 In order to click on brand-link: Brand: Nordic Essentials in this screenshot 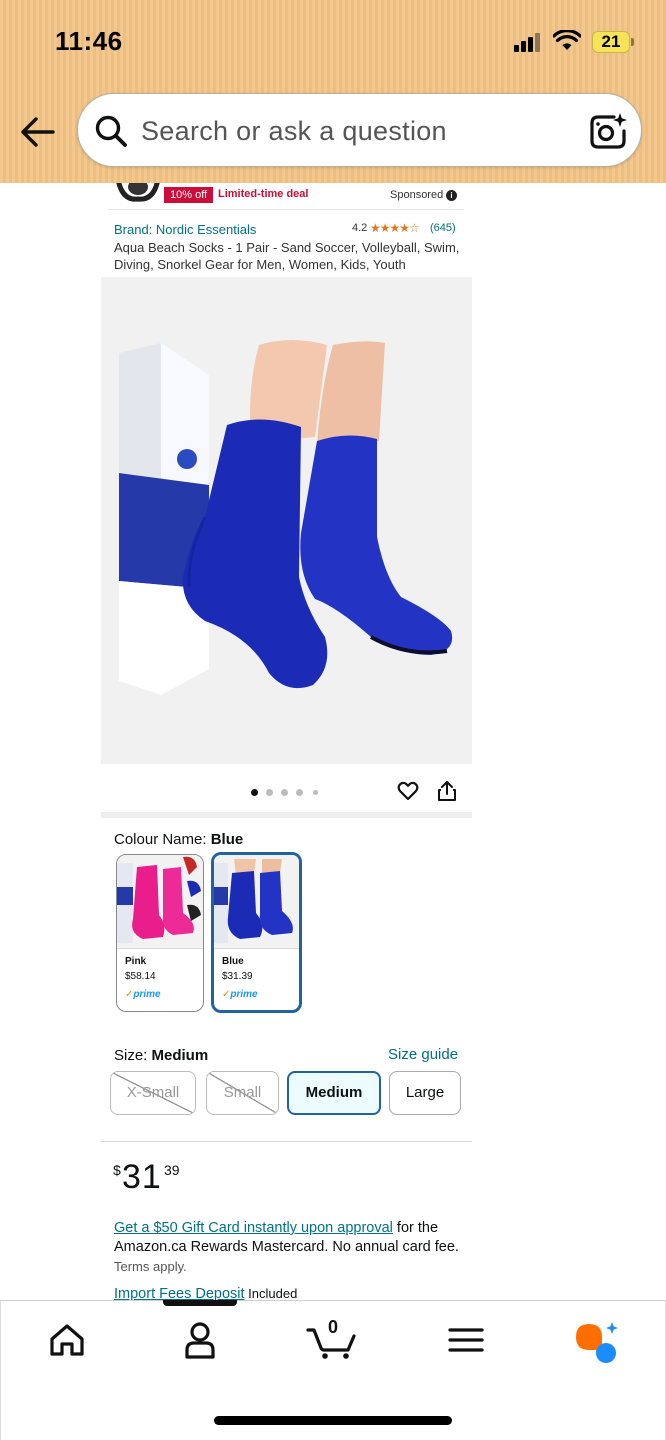, I will do `click(185, 229)`.